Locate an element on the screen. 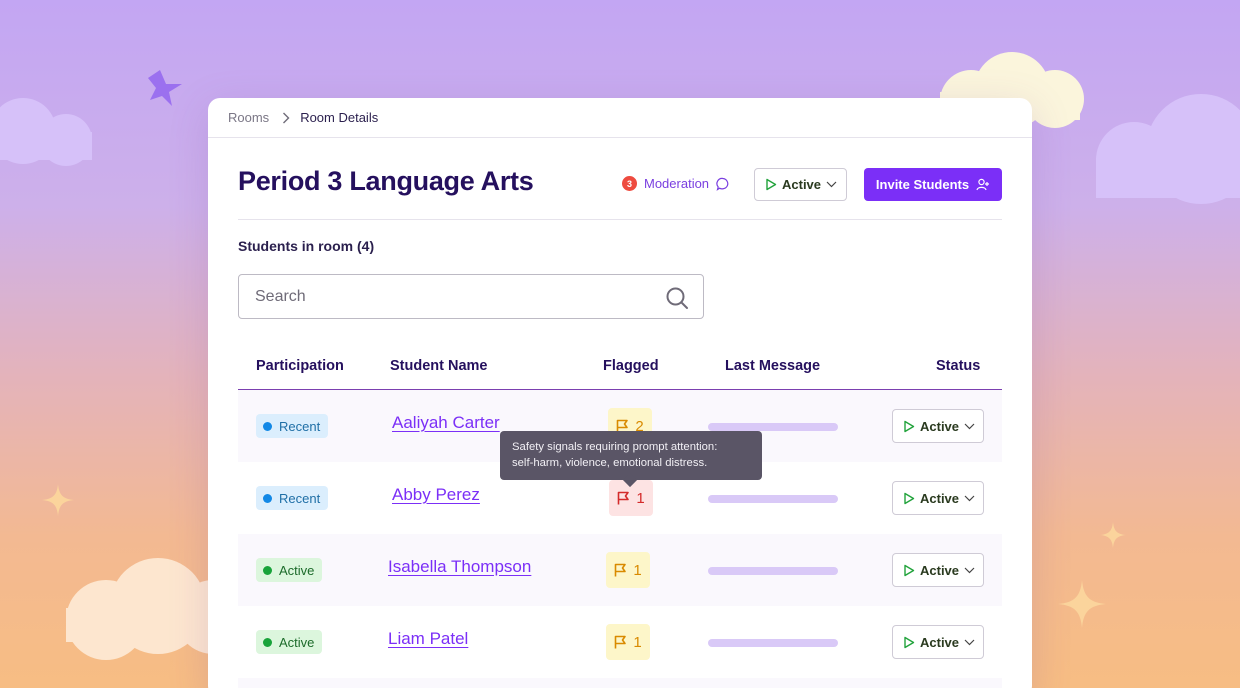  search-box is located at coordinates (471, 296).